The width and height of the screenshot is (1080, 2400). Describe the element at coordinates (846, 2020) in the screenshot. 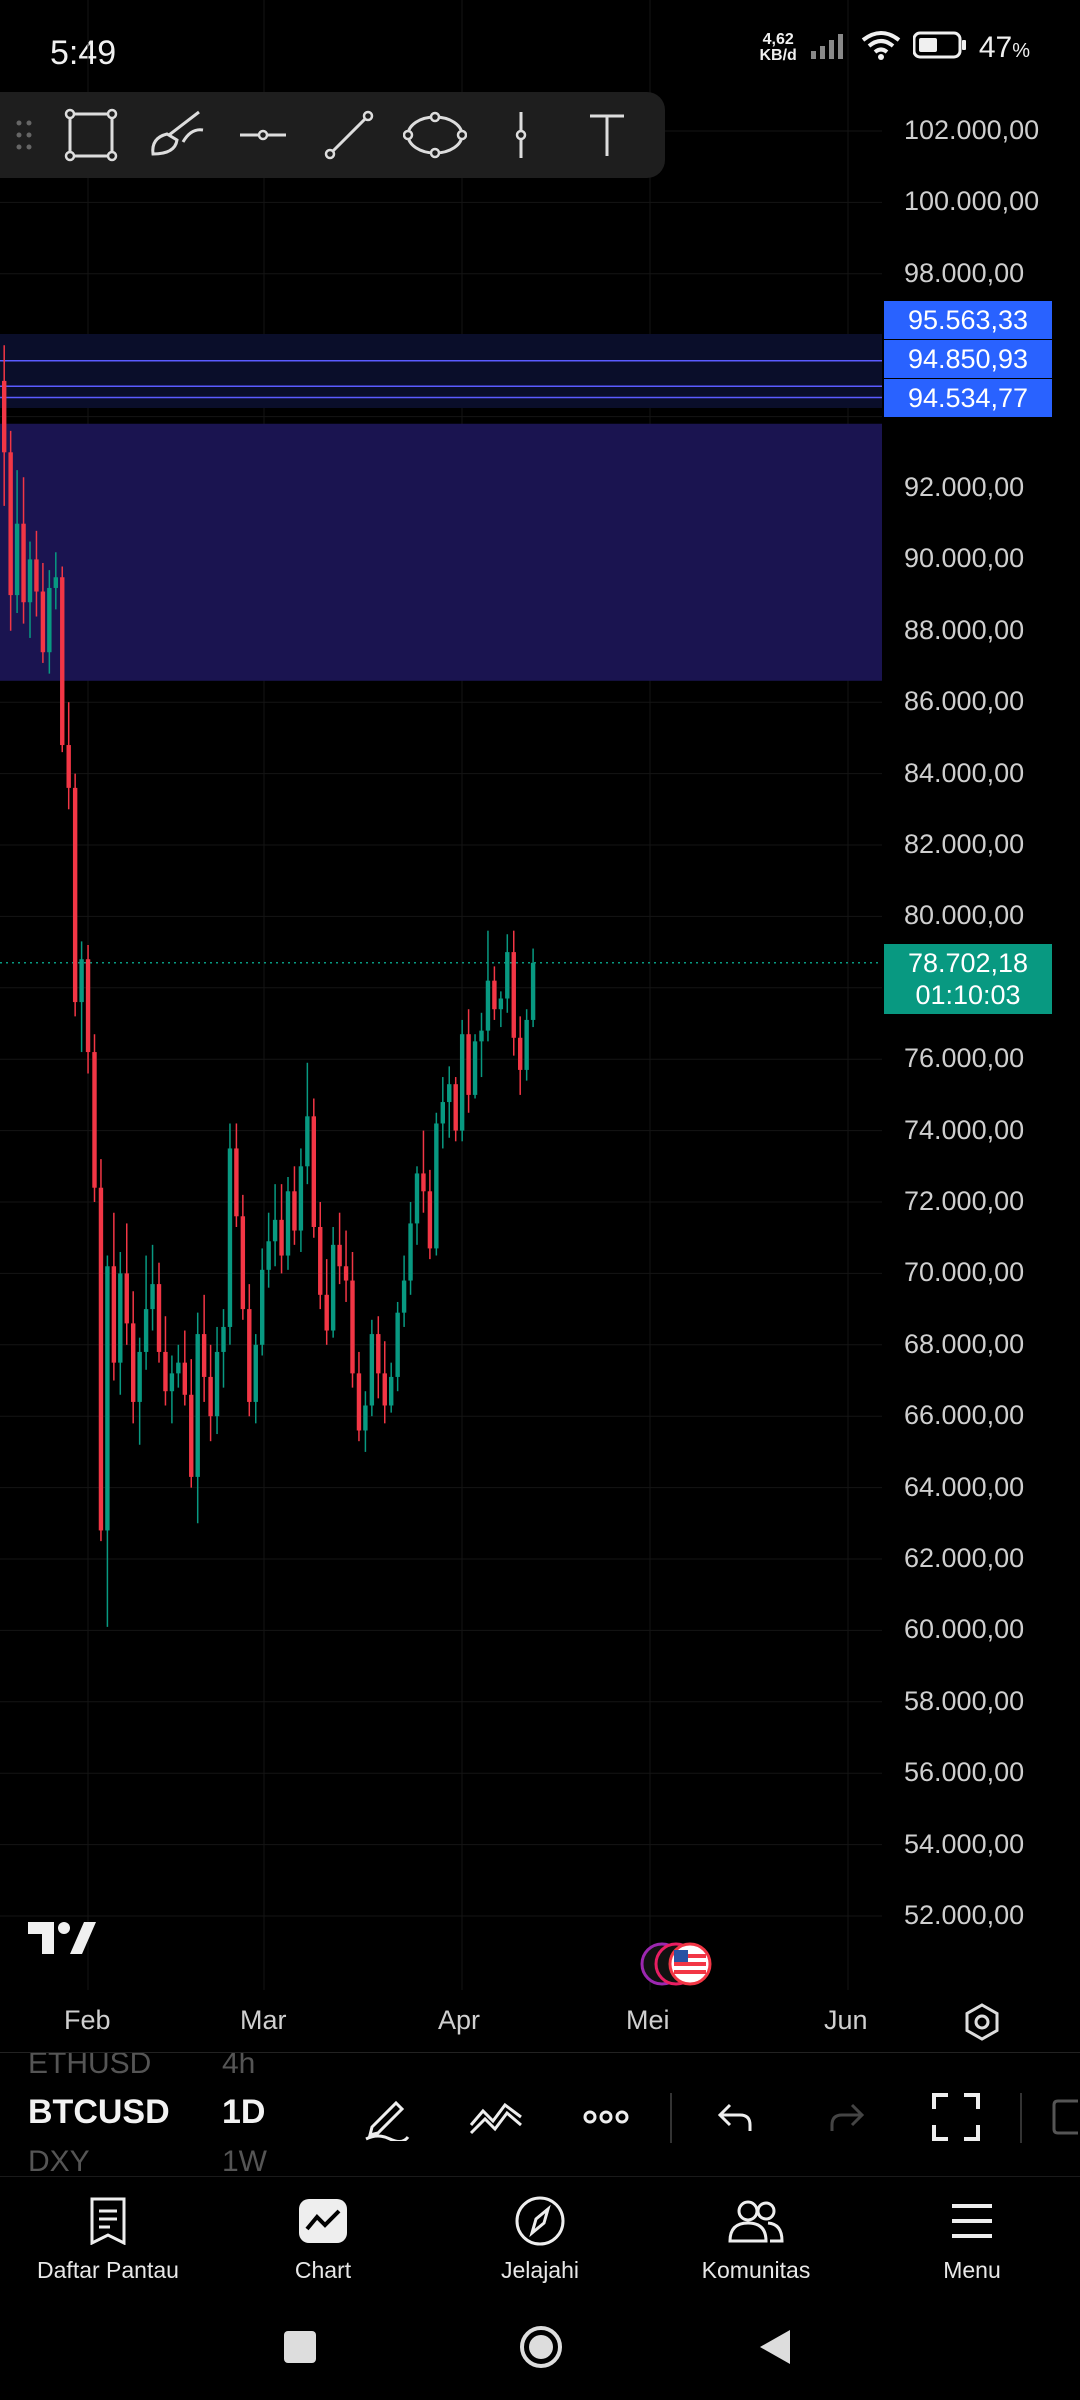

I see `time-axis-label: Jun` at that location.